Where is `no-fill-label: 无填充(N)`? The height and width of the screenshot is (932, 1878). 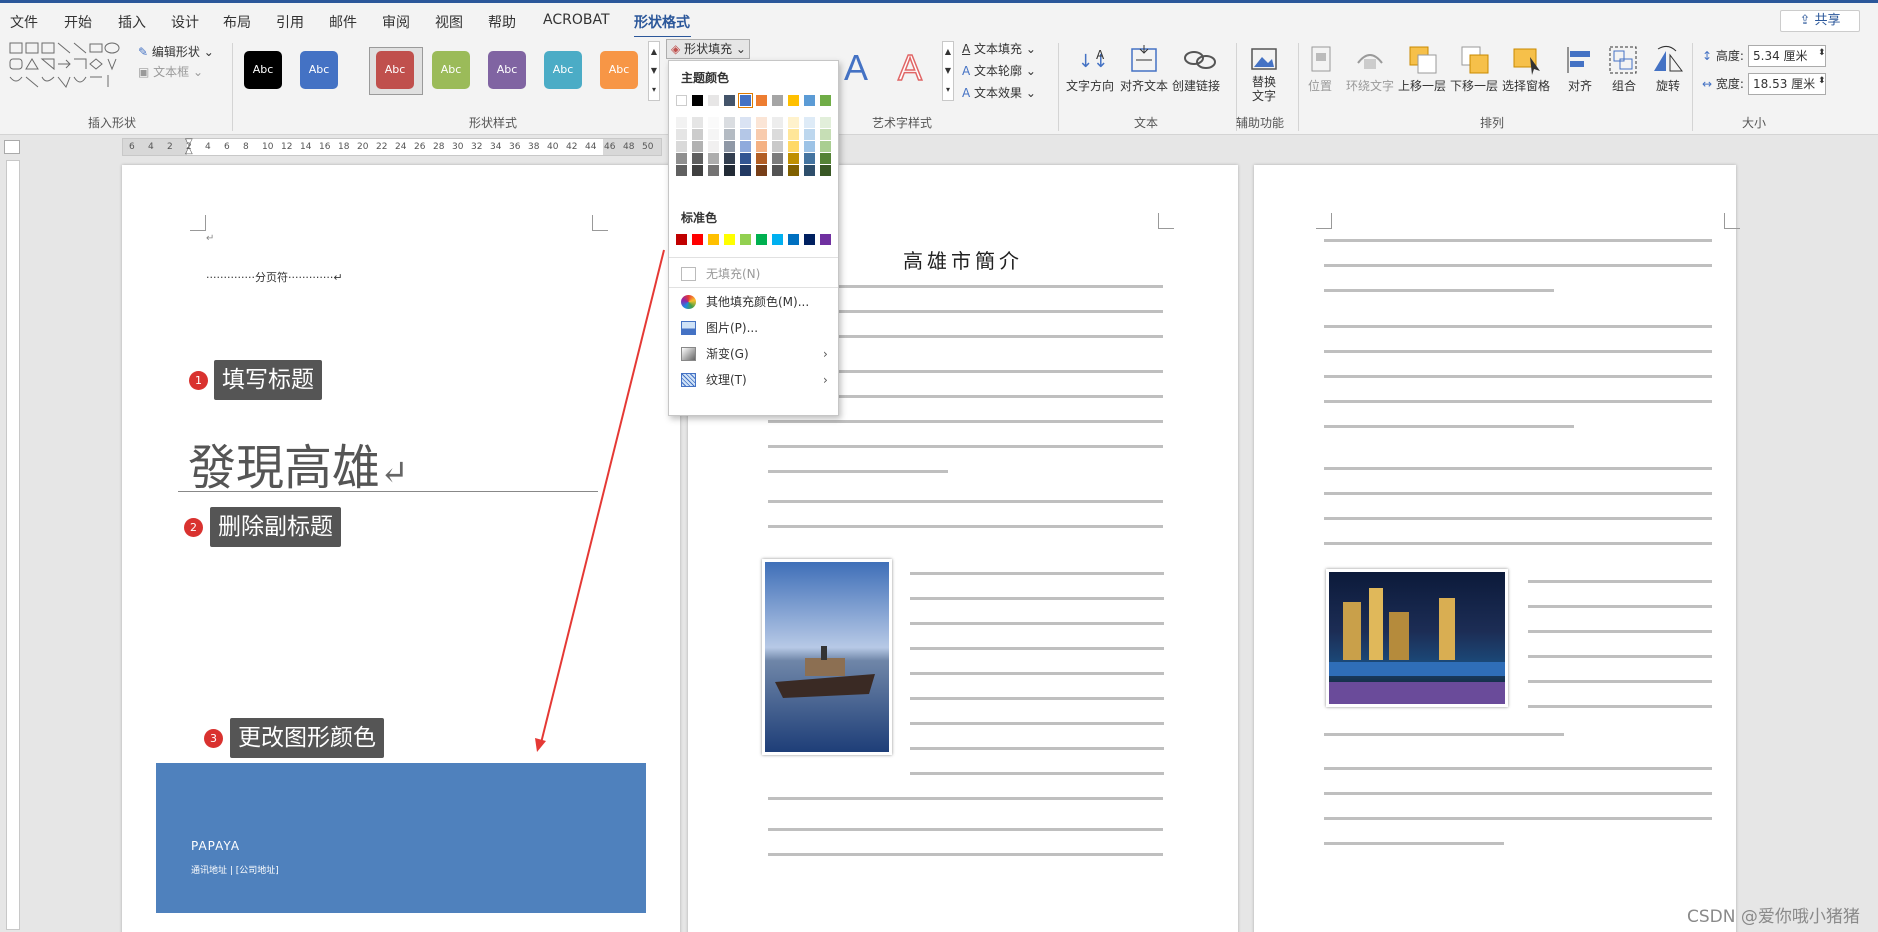
no-fill-label: 无填充(N) is located at coordinates (733, 274).